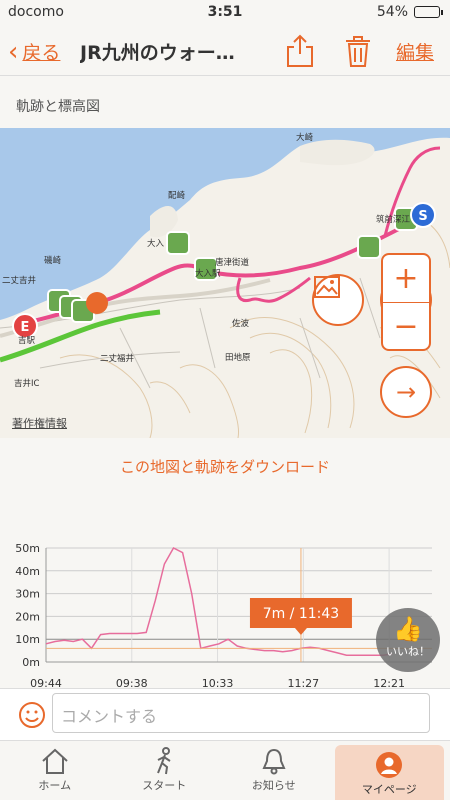 Image resolution: width=450 pixels, height=800 pixels. What do you see at coordinates (408, 651) in the screenshot?
I see `like-label: いいね！` at bounding box center [408, 651].